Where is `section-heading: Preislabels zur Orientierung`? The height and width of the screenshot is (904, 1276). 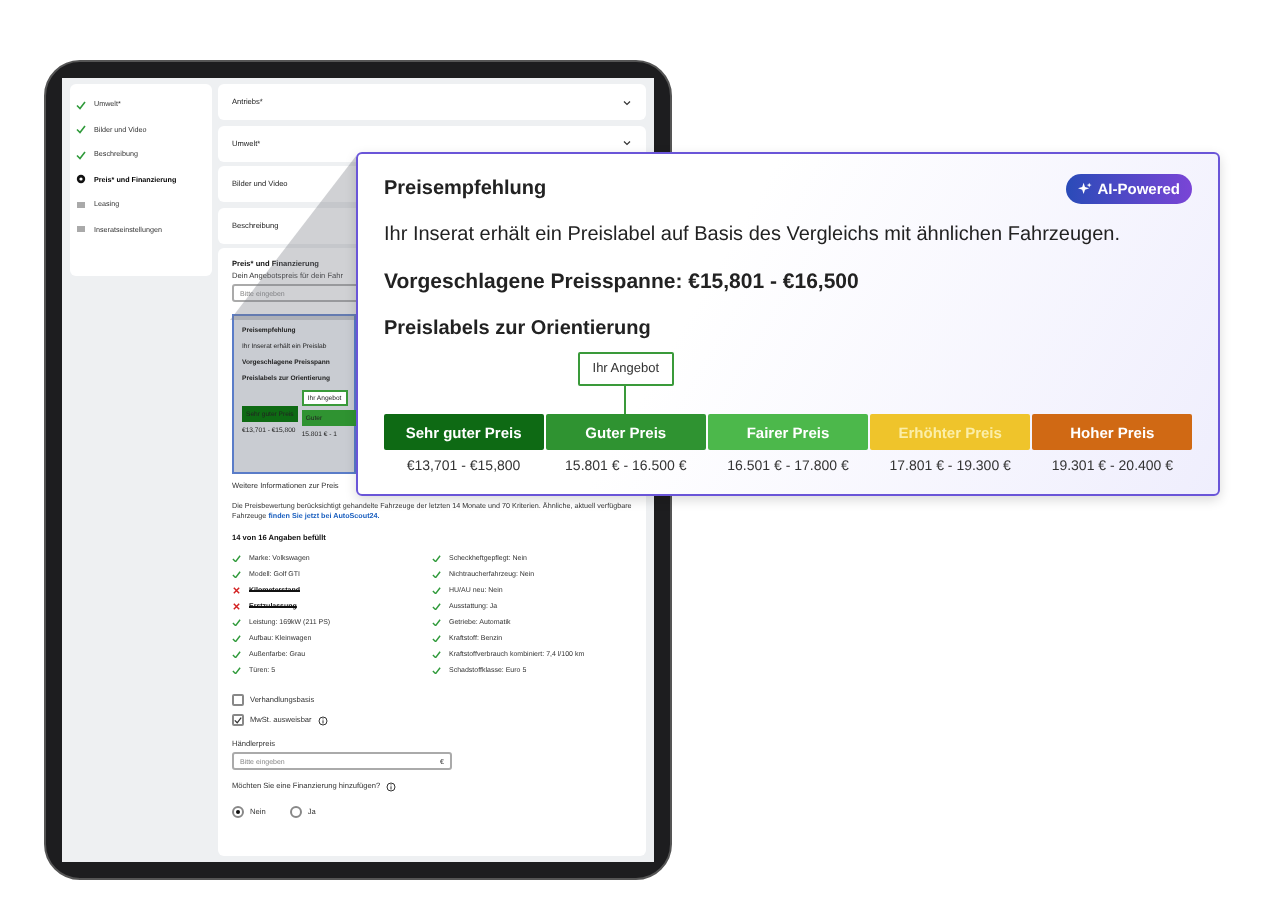 section-heading: Preislabels zur Orientierung is located at coordinates (518, 329).